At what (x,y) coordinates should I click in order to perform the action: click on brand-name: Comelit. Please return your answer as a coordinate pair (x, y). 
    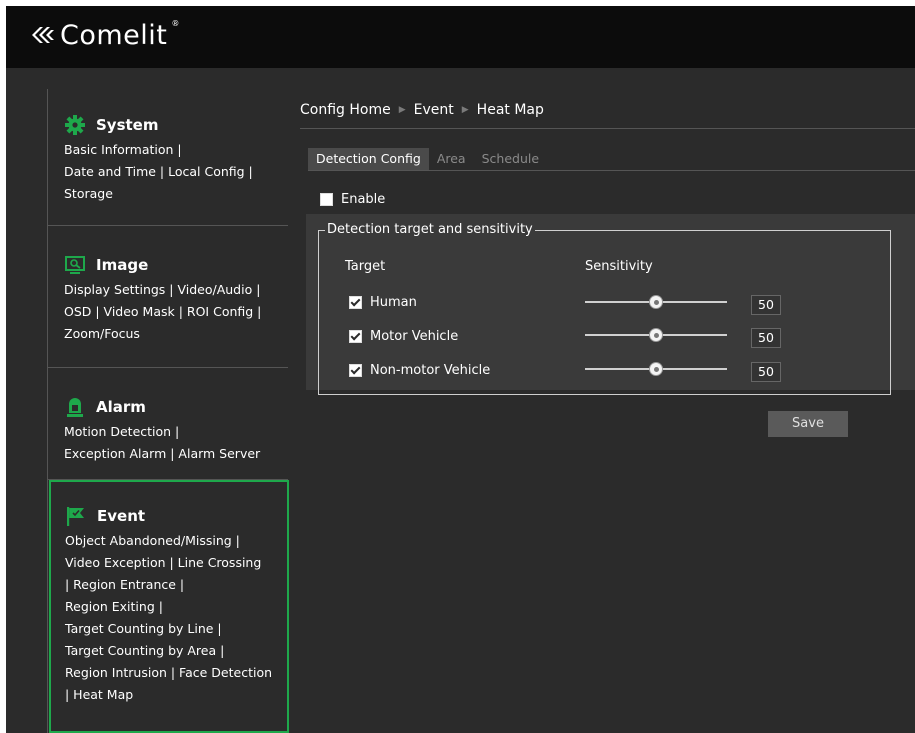
    Looking at the image, I should click on (114, 35).